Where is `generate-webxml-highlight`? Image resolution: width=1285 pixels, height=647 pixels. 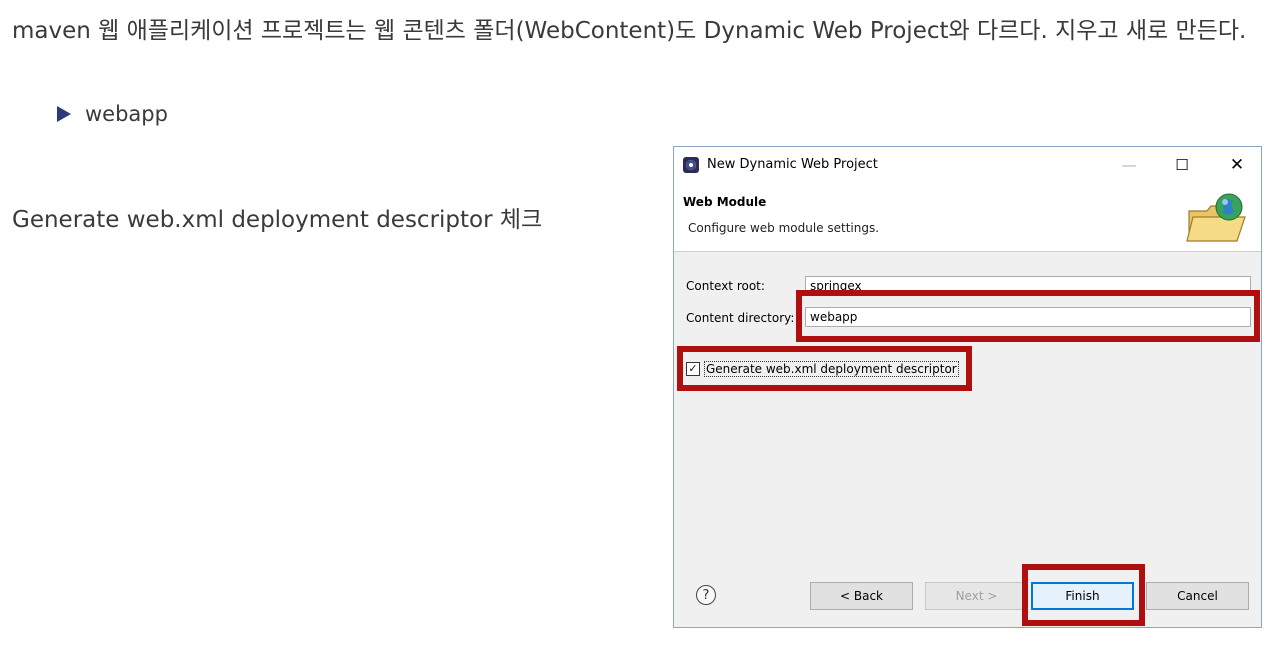
generate-webxml-highlight is located at coordinates (824, 368).